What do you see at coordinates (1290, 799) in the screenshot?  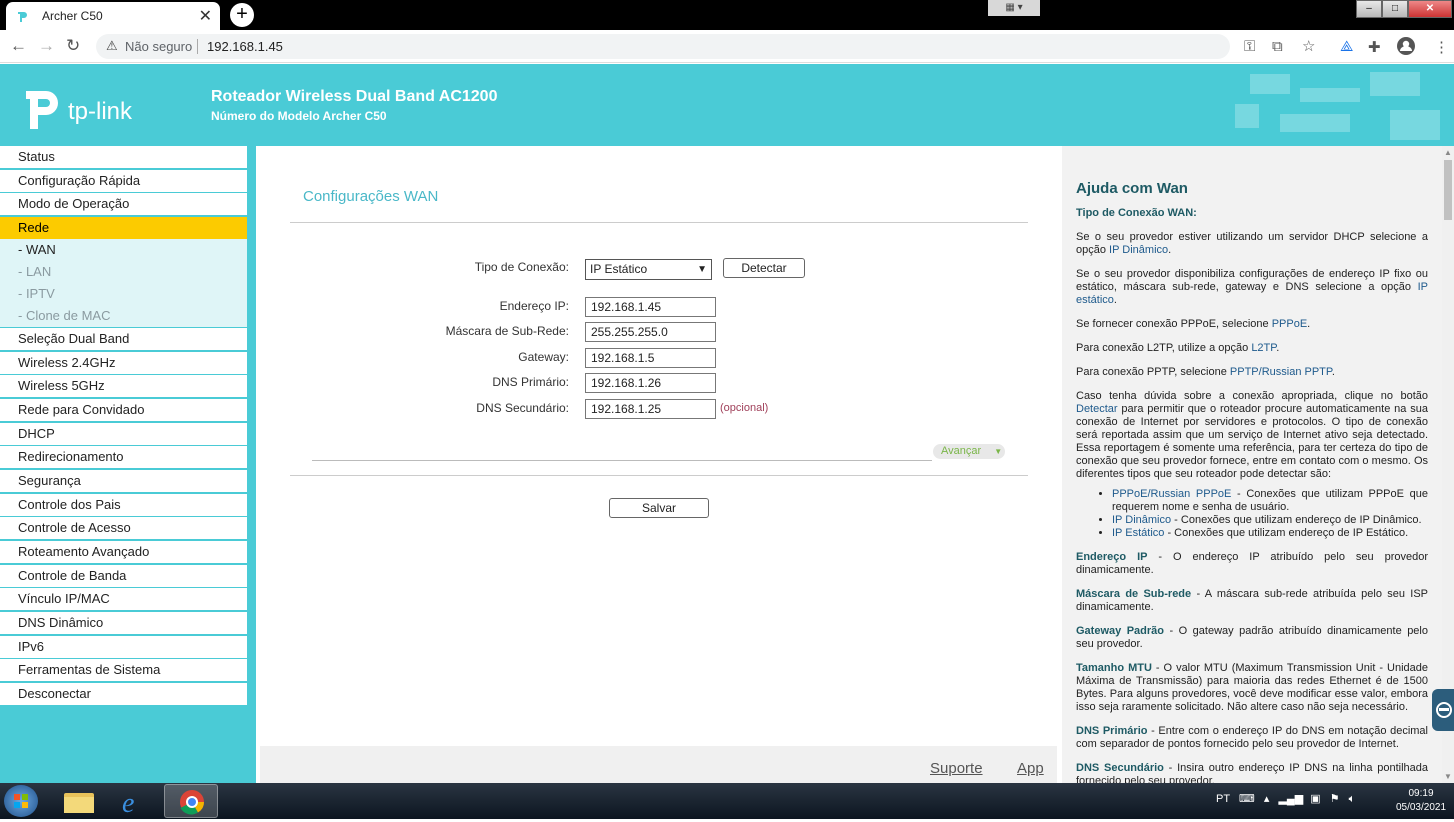 I see `signal-icon: ▂▄▆` at bounding box center [1290, 799].